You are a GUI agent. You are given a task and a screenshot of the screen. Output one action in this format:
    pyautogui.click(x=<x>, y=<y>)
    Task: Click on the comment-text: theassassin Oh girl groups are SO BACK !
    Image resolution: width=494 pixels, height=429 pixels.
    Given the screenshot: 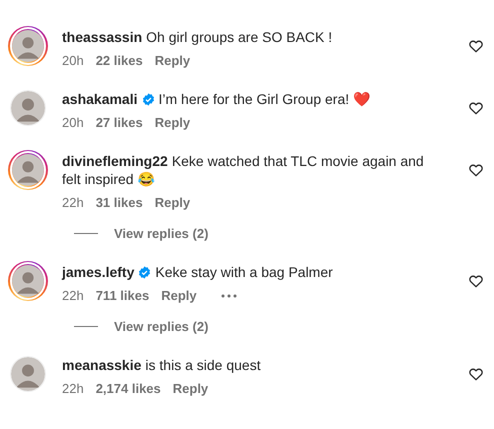 What is the action you would take?
    pyautogui.click(x=197, y=37)
    